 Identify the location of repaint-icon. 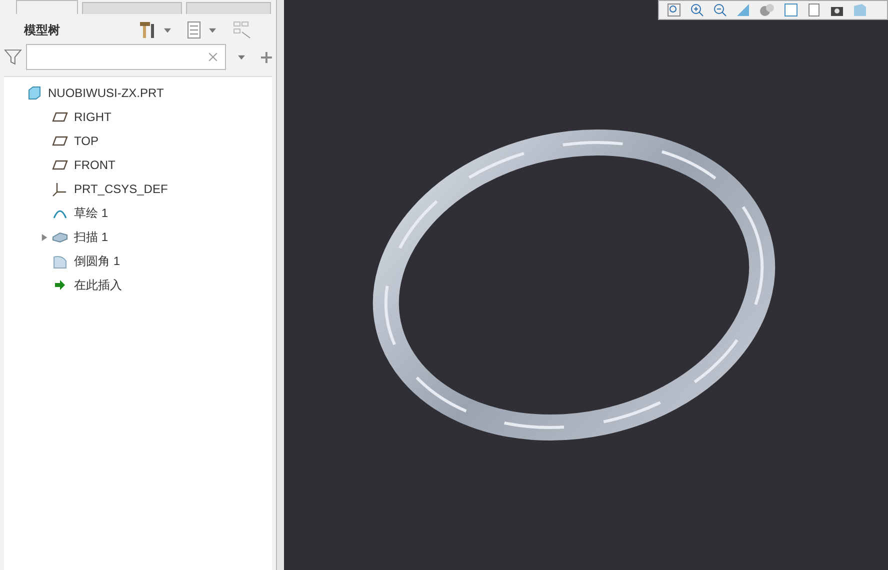
(743, 10).